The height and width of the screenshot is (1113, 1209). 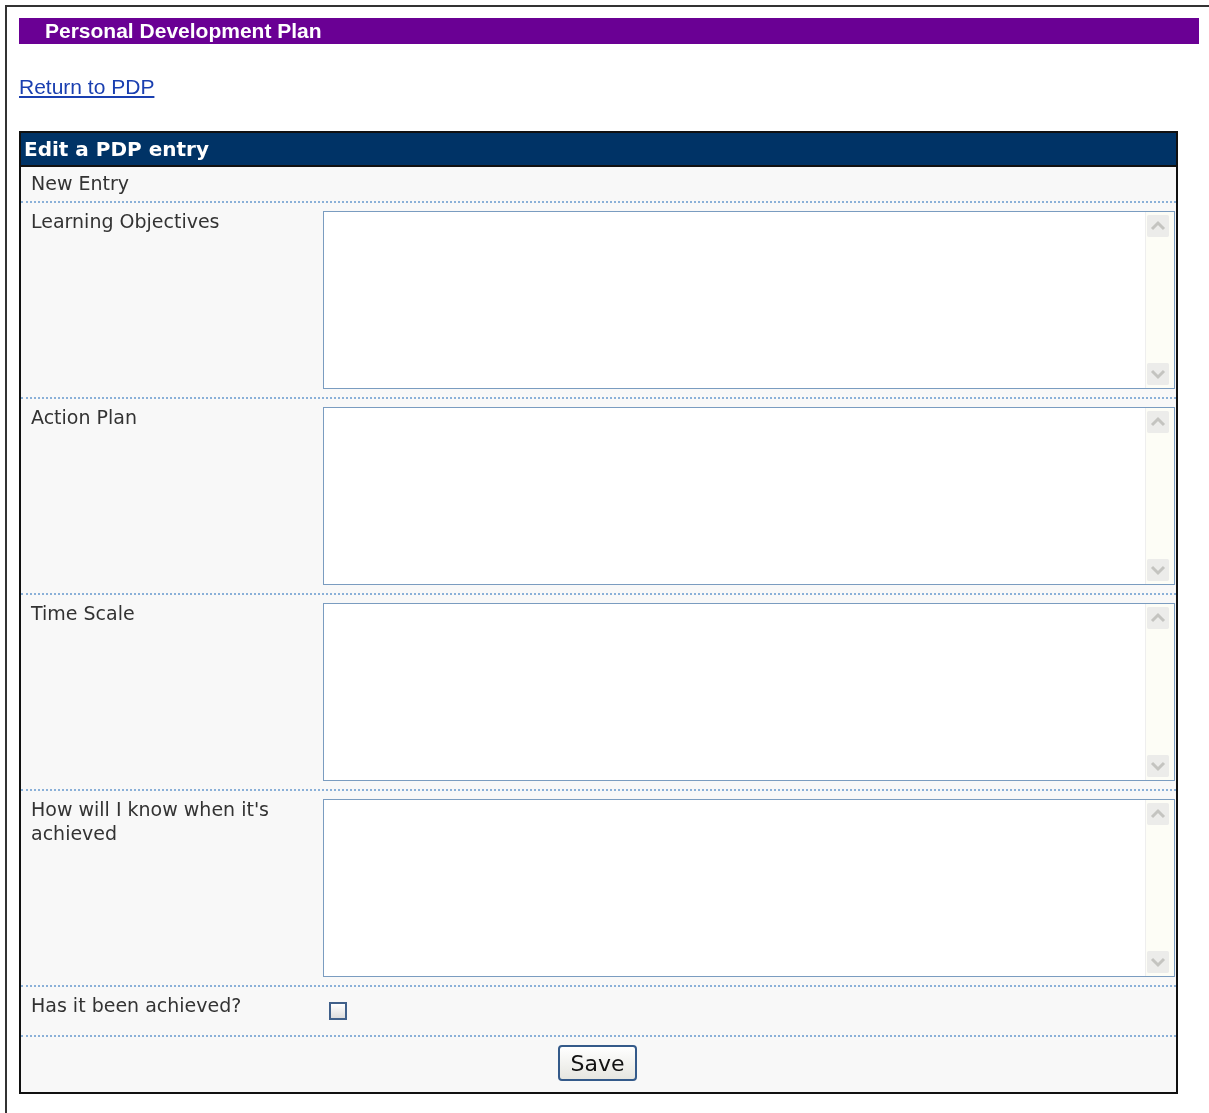 I want to click on field-label: Action Plan, so click(x=84, y=417).